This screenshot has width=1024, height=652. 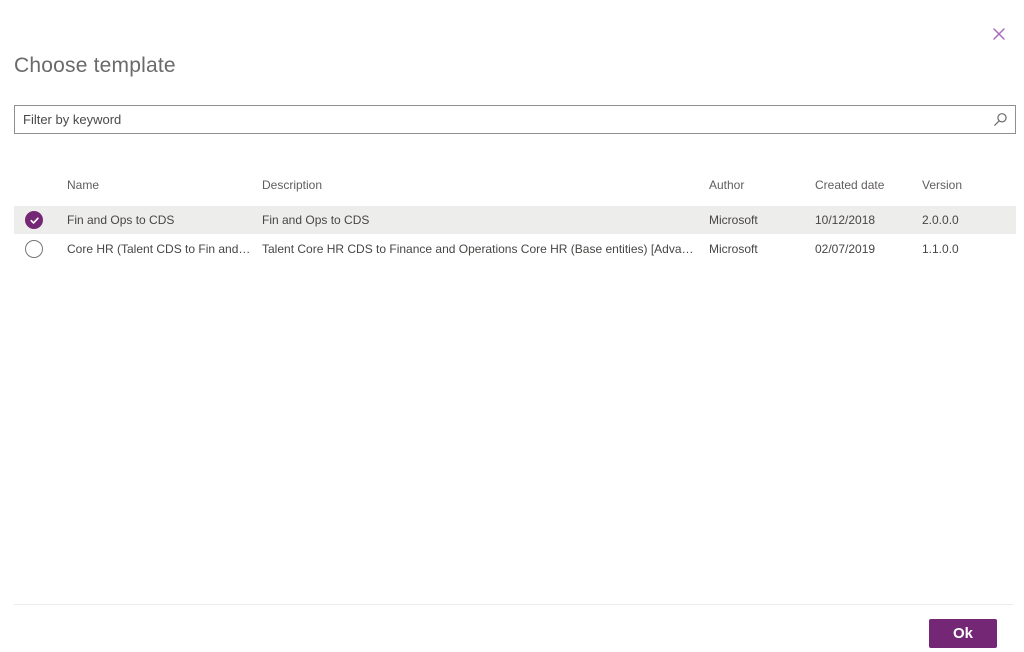 I want to click on column-header-name: Name, so click(x=83, y=185).